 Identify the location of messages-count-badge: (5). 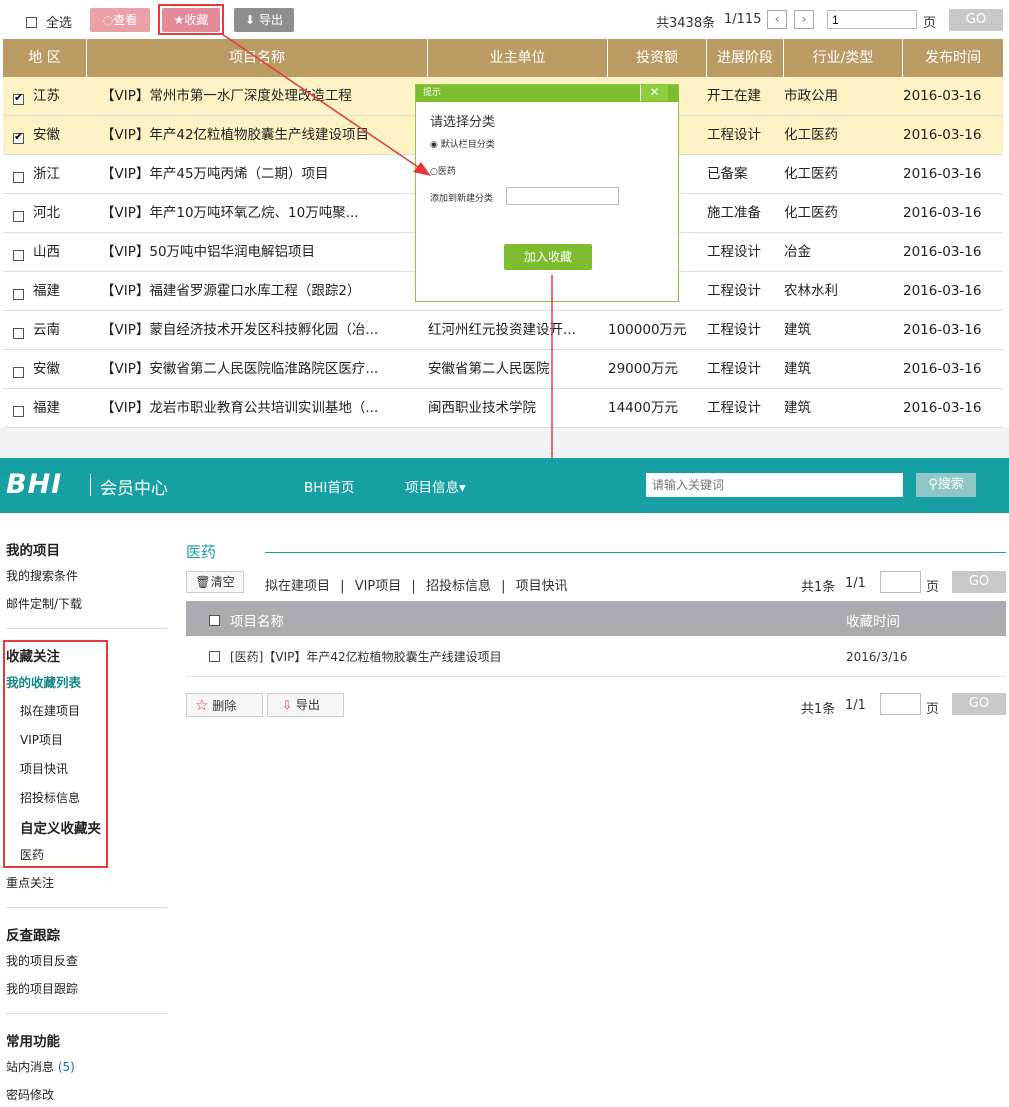
(66, 1067).